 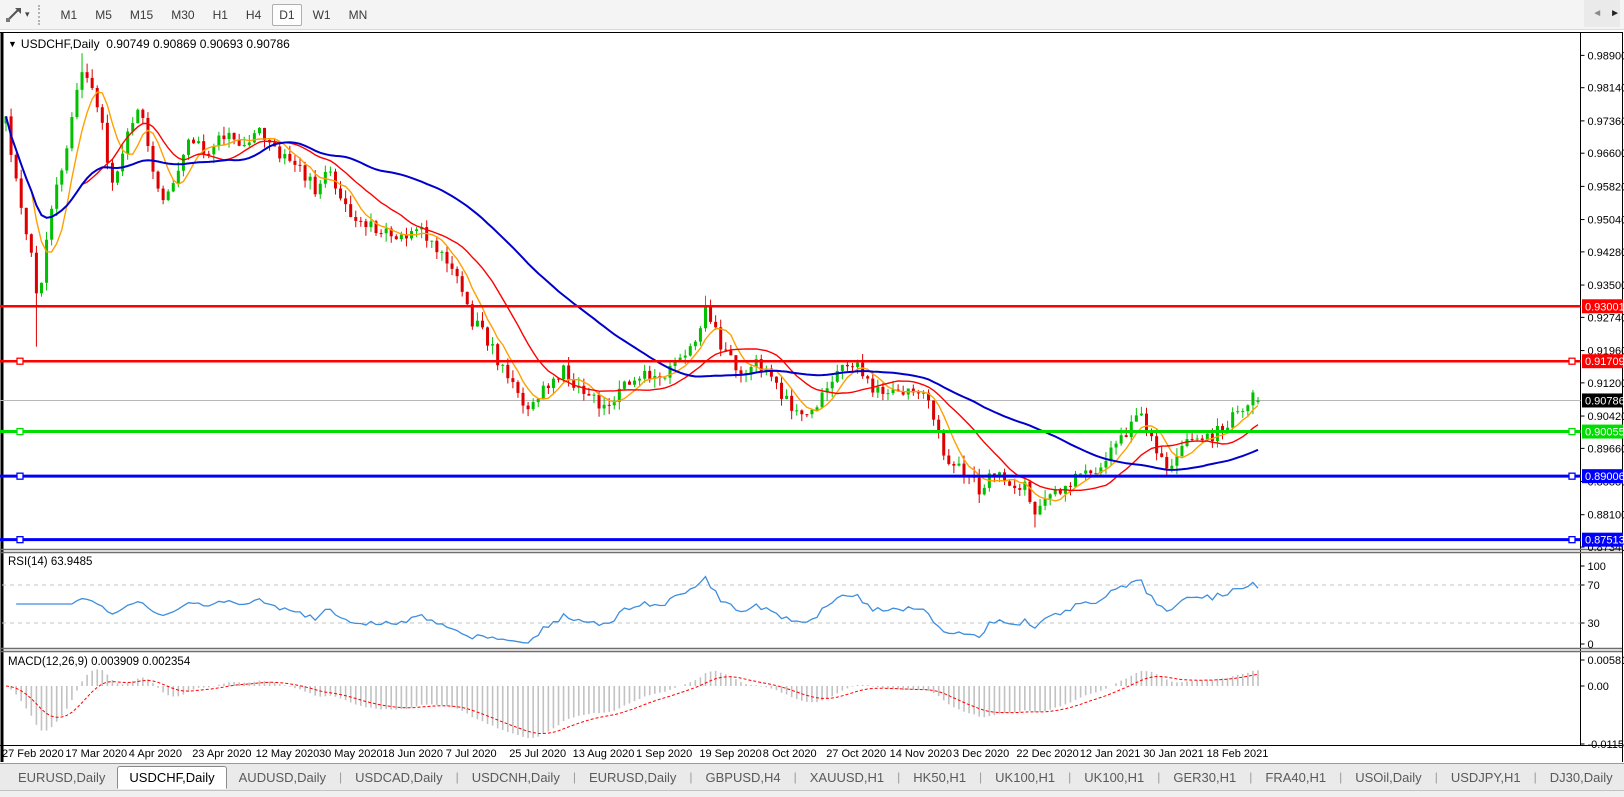 I want to click on date-label: 7 Jul 2020, so click(x=471, y=754).